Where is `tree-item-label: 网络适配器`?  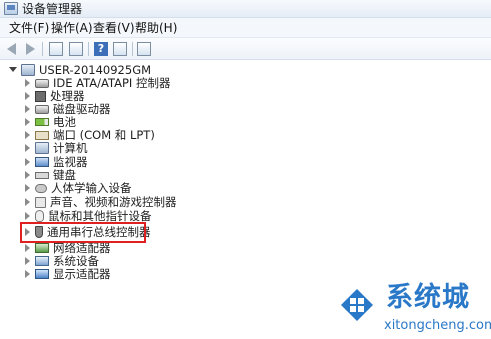
tree-item-label: 网络适配器 is located at coordinates (82, 248).